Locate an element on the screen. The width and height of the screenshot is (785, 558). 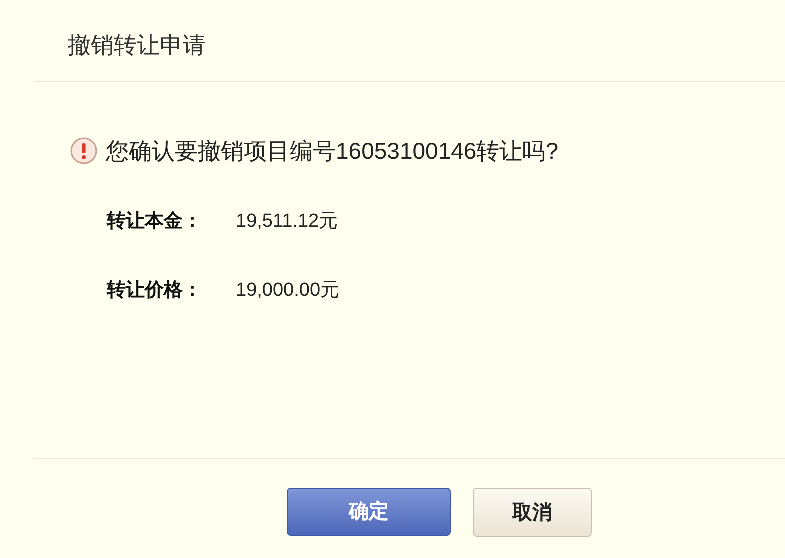
field-value: 19,000.00元 is located at coordinates (288, 290).